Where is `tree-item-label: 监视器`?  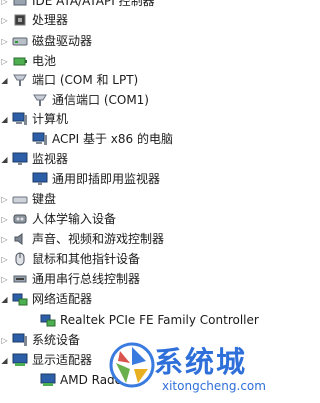
tree-item-label: 监视器 is located at coordinates (50, 159).